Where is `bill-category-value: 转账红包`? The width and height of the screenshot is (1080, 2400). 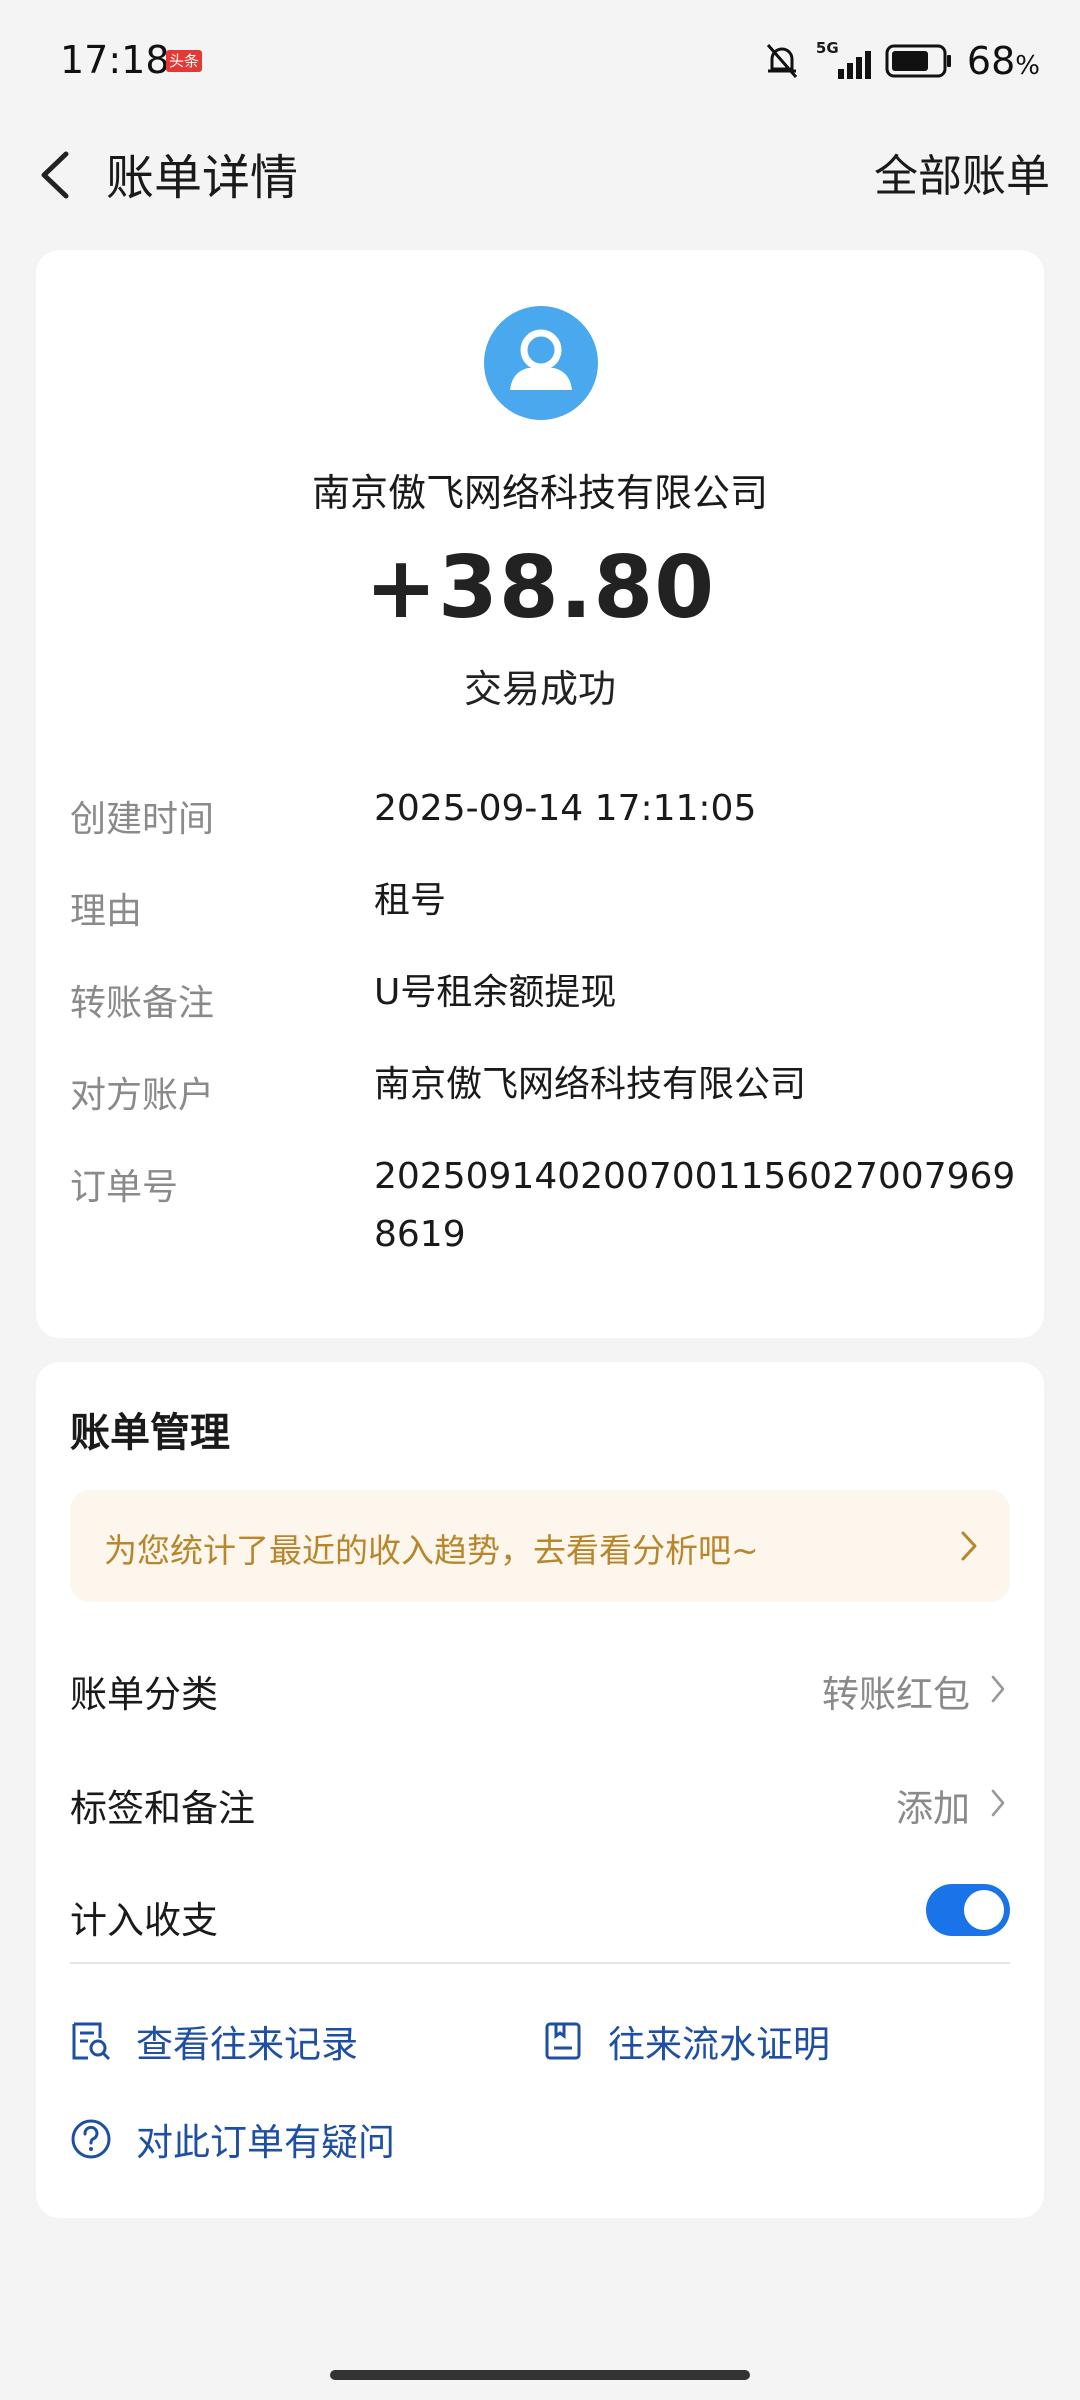
bill-category-value: 转账红包 is located at coordinates (896, 1694).